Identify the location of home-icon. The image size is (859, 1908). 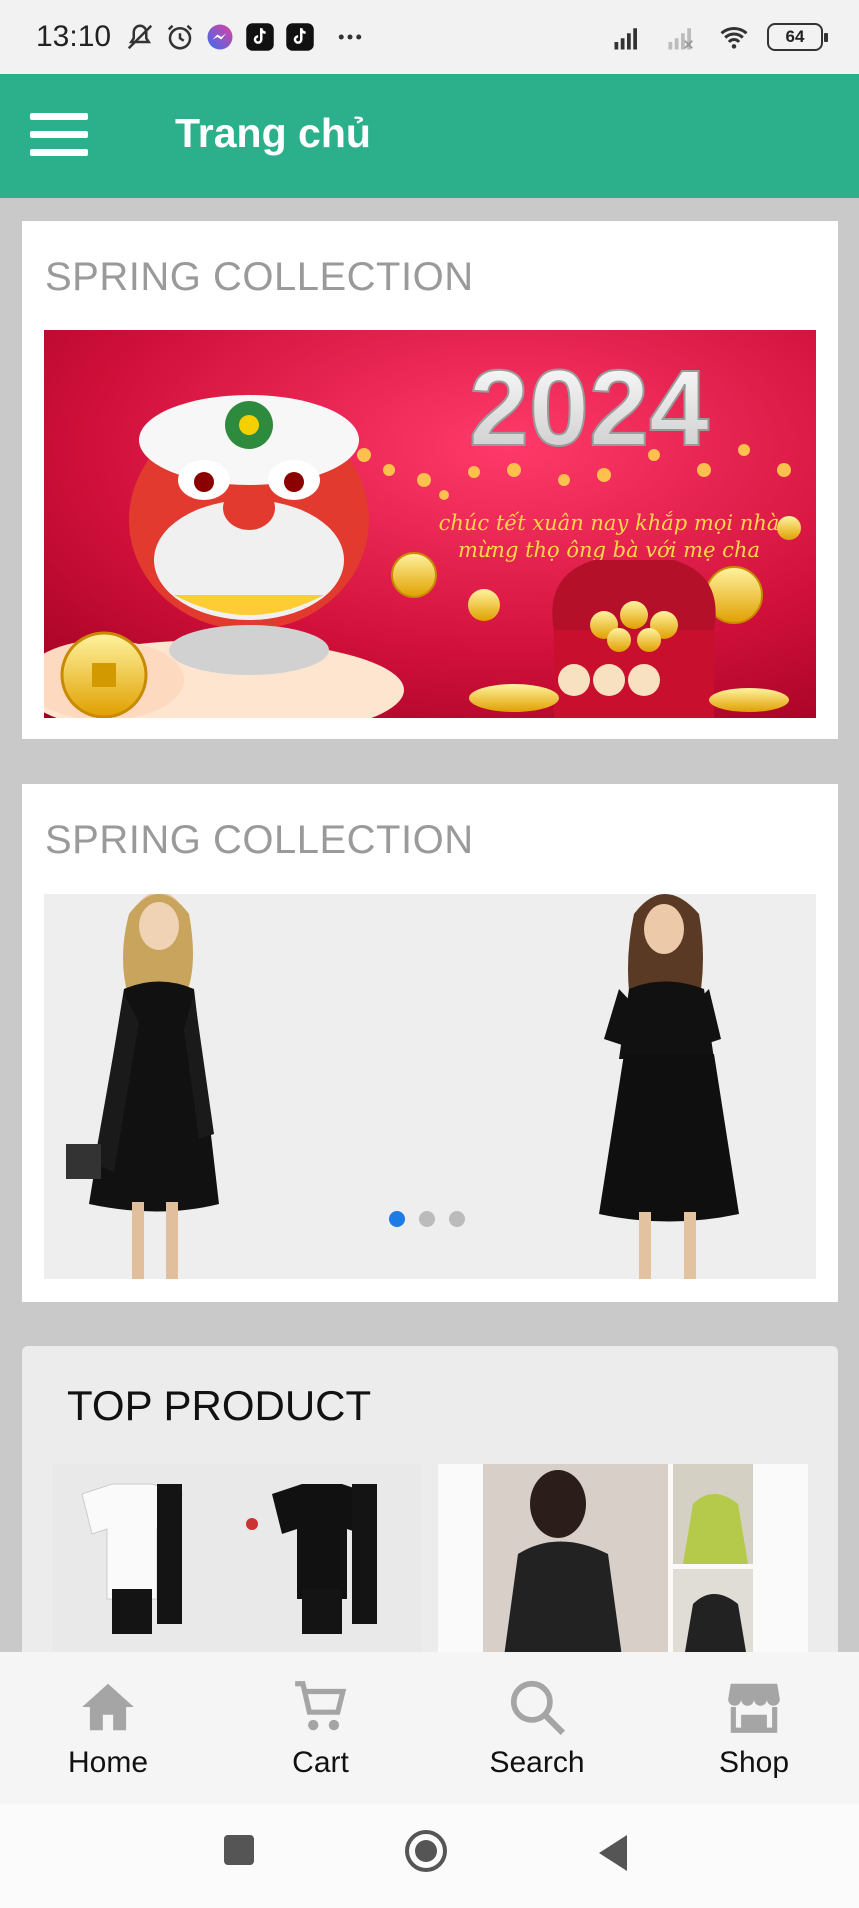
(108, 1707).